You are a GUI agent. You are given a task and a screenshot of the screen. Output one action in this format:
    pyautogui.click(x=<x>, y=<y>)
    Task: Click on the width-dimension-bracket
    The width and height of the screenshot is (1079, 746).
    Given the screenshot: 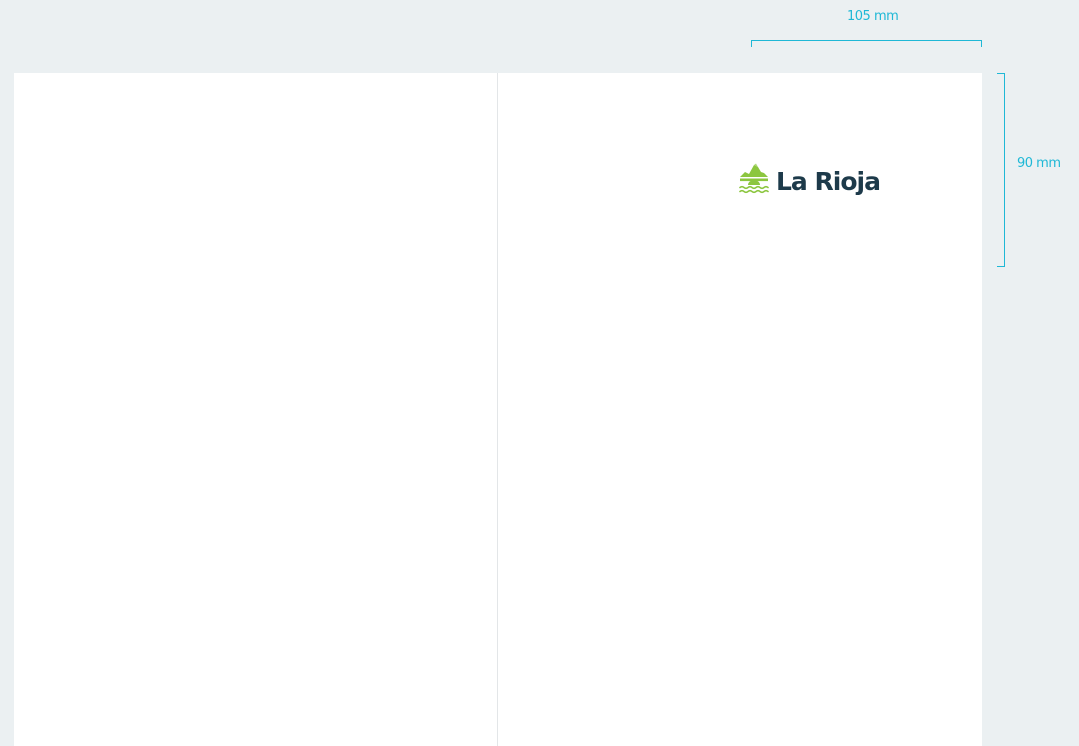 What is the action you would take?
    pyautogui.click(x=866, y=43)
    